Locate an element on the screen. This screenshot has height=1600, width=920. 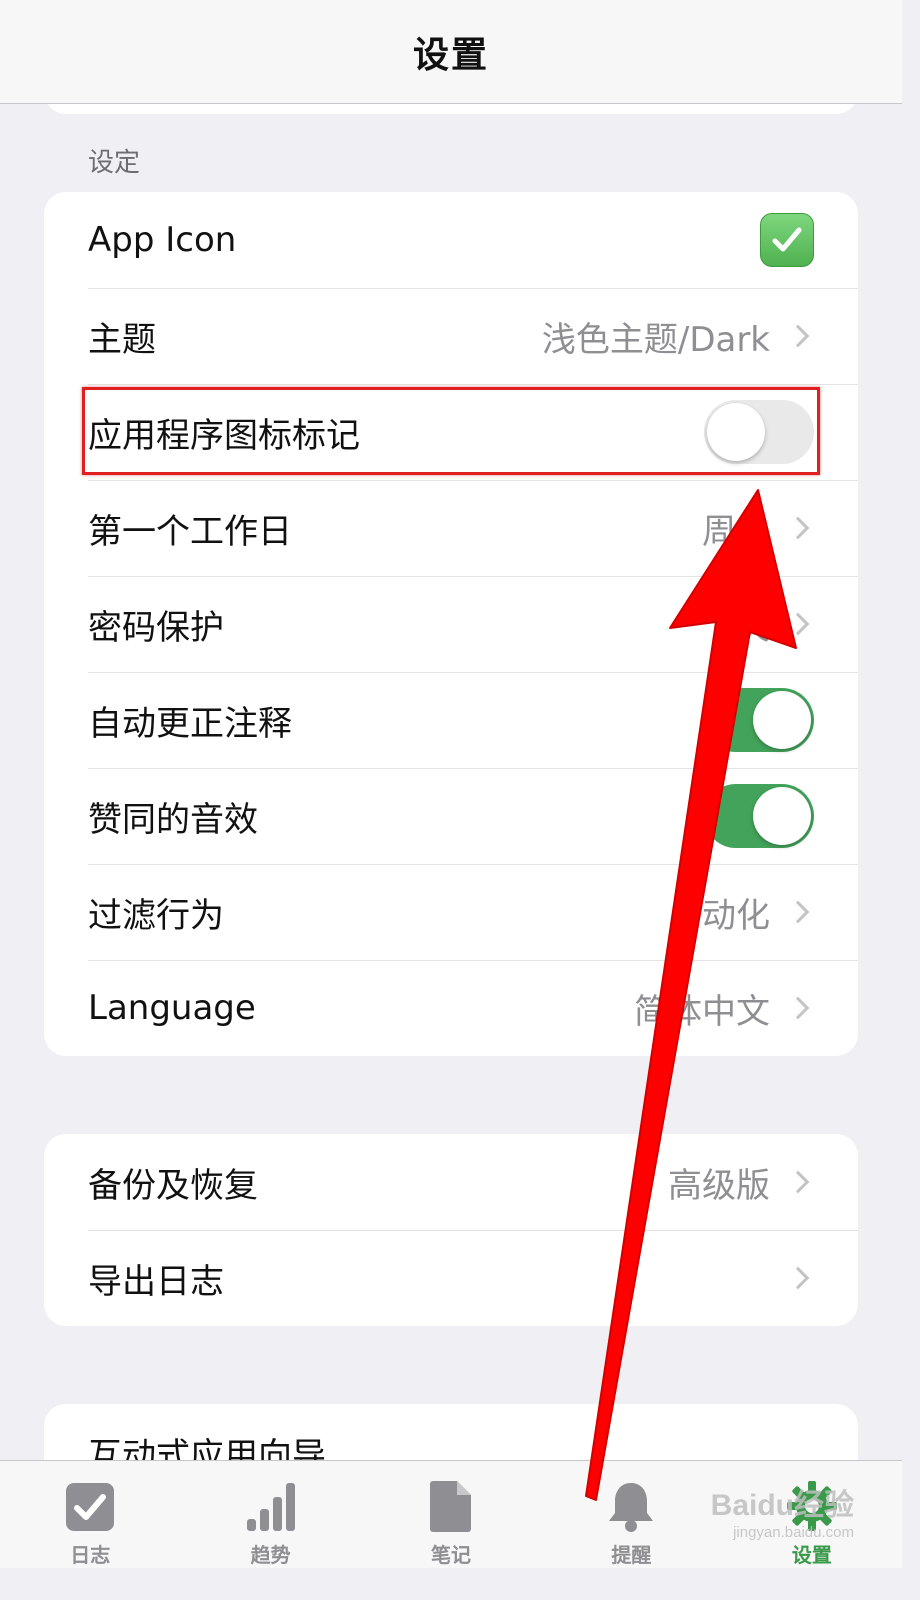
tab-trends: 趋势 is located at coordinates (270, 1514).